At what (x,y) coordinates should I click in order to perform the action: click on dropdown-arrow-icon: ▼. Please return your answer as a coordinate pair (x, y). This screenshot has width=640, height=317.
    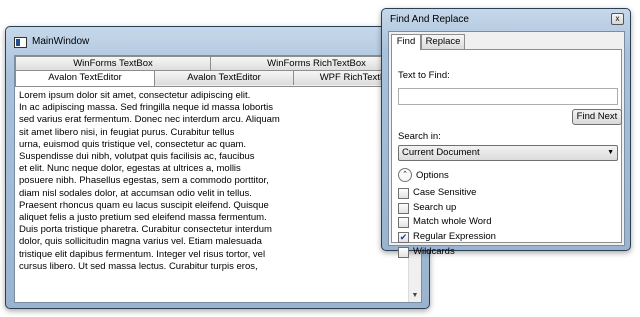
    Looking at the image, I should click on (610, 152).